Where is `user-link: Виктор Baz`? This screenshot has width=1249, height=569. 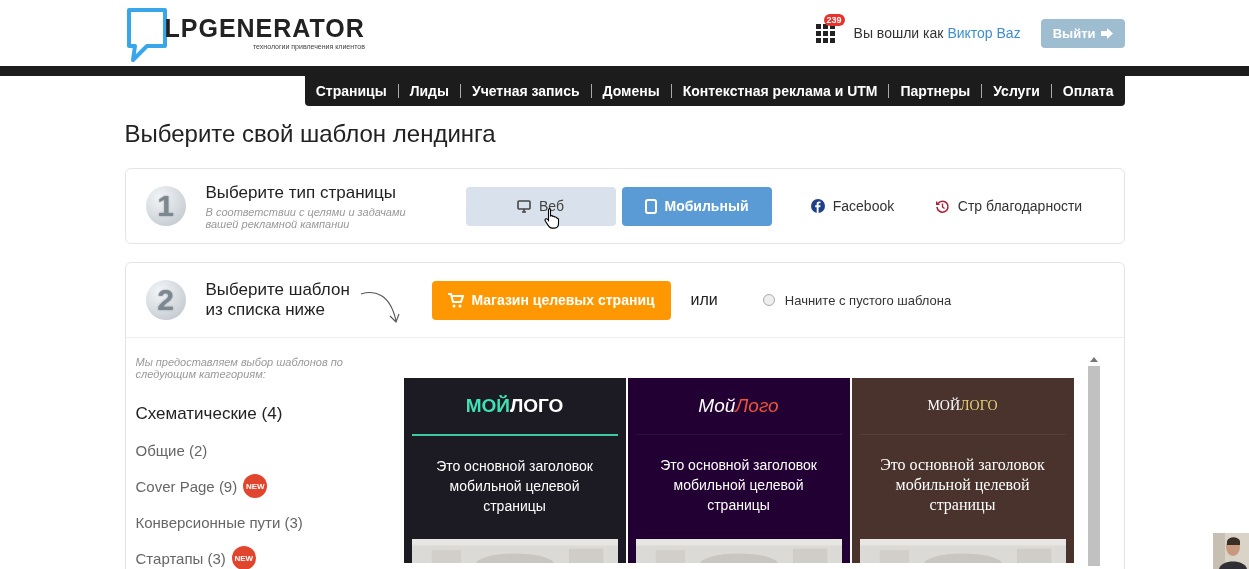 user-link: Виктор Baz is located at coordinates (984, 33).